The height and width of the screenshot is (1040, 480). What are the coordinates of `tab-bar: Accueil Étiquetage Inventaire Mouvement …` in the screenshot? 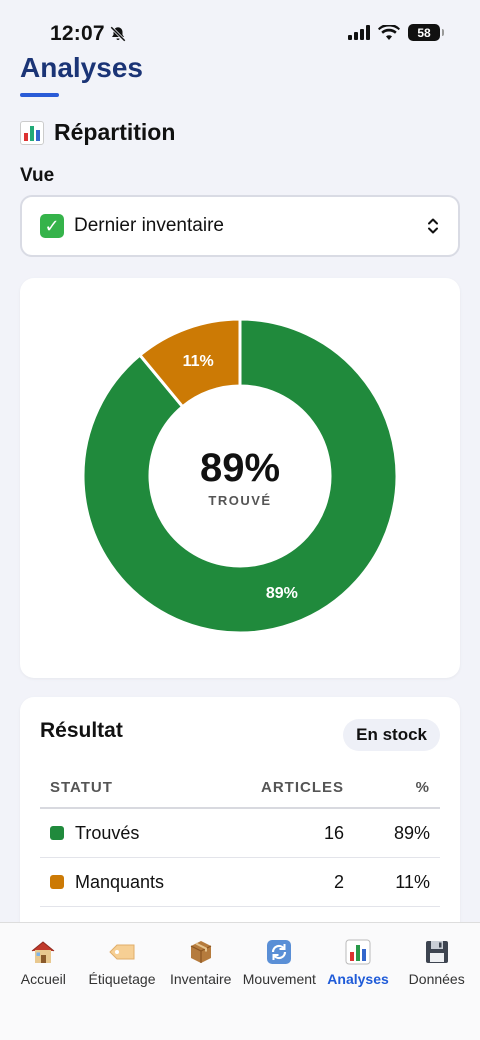 It's located at (240, 981).